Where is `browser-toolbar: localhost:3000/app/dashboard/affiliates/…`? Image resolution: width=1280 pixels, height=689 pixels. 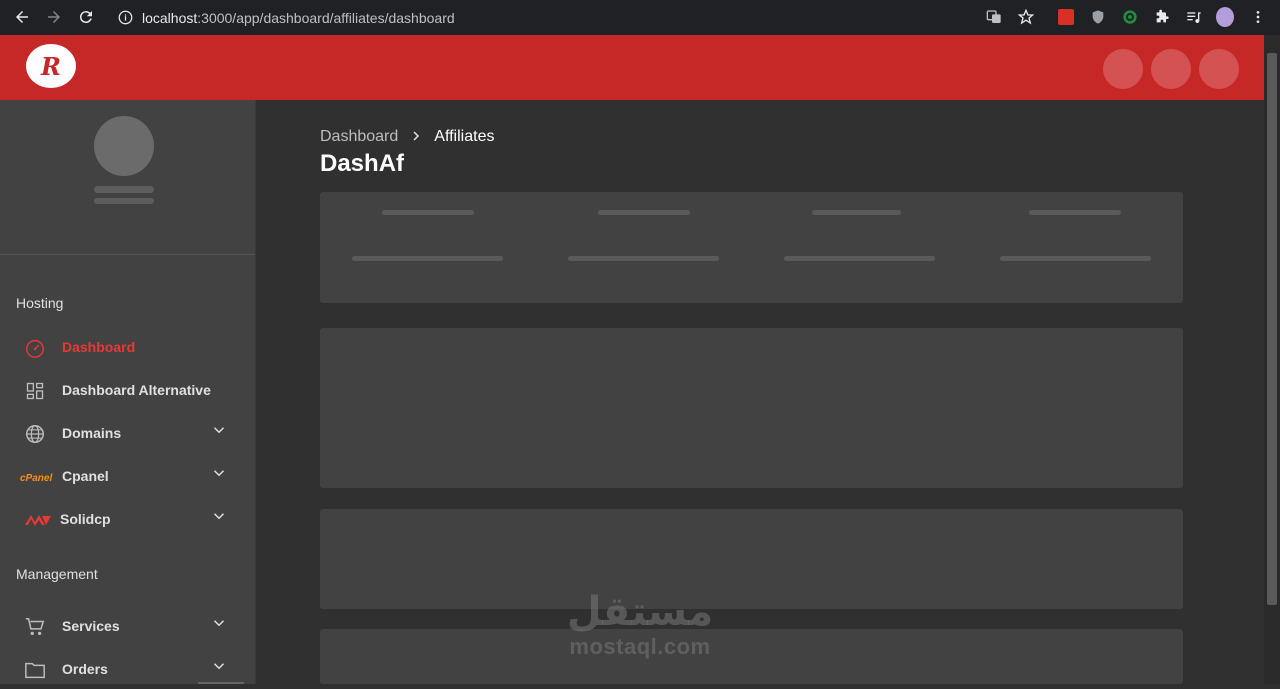
browser-toolbar: localhost:3000/app/dashboard/affiliates/… is located at coordinates (640, 17).